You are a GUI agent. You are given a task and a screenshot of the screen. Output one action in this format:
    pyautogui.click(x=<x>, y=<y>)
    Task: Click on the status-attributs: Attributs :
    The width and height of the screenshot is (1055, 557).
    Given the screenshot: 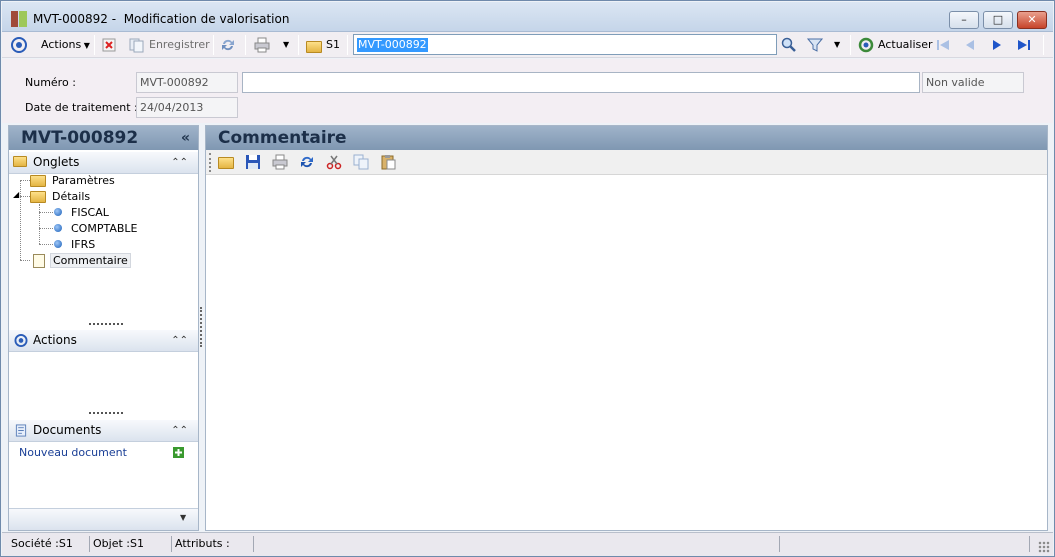 What is the action you would take?
    pyautogui.click(x=213, y=544)
    